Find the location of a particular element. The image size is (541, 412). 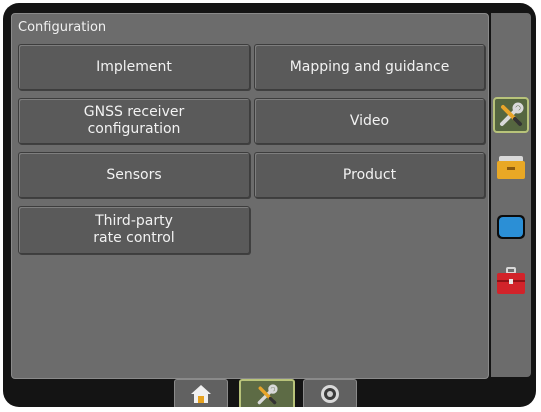

implement-button: Implement is located at coordinates (134, 67).